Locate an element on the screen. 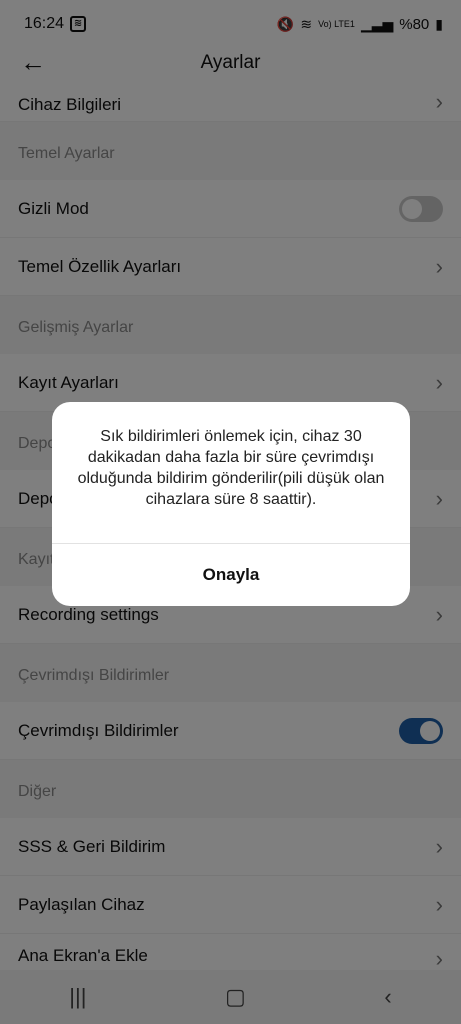  confirm-button: Onayla is located at coordinates (231, 575).